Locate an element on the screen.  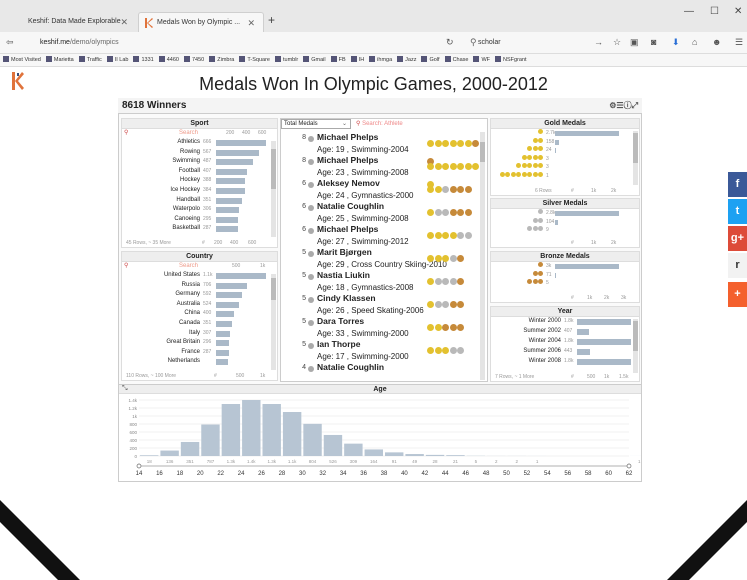
info-icon: ⓘ is located at coordinates (628, 105).